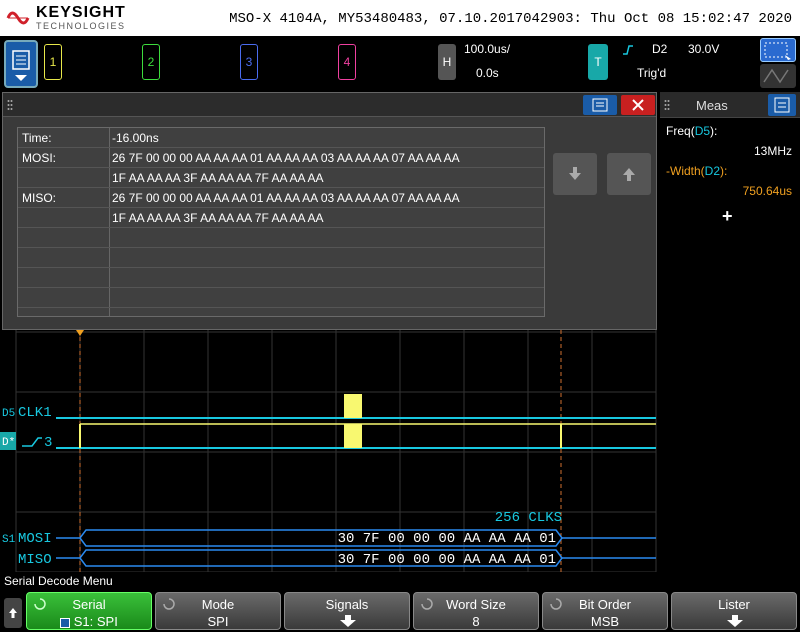 Image resolution: width=800 pixels, height=632 pixels. What do you see at coordinates (704, 49) in the screenshot?
I see `trigger-level: 30.0V` at bounding box center [704, 49].